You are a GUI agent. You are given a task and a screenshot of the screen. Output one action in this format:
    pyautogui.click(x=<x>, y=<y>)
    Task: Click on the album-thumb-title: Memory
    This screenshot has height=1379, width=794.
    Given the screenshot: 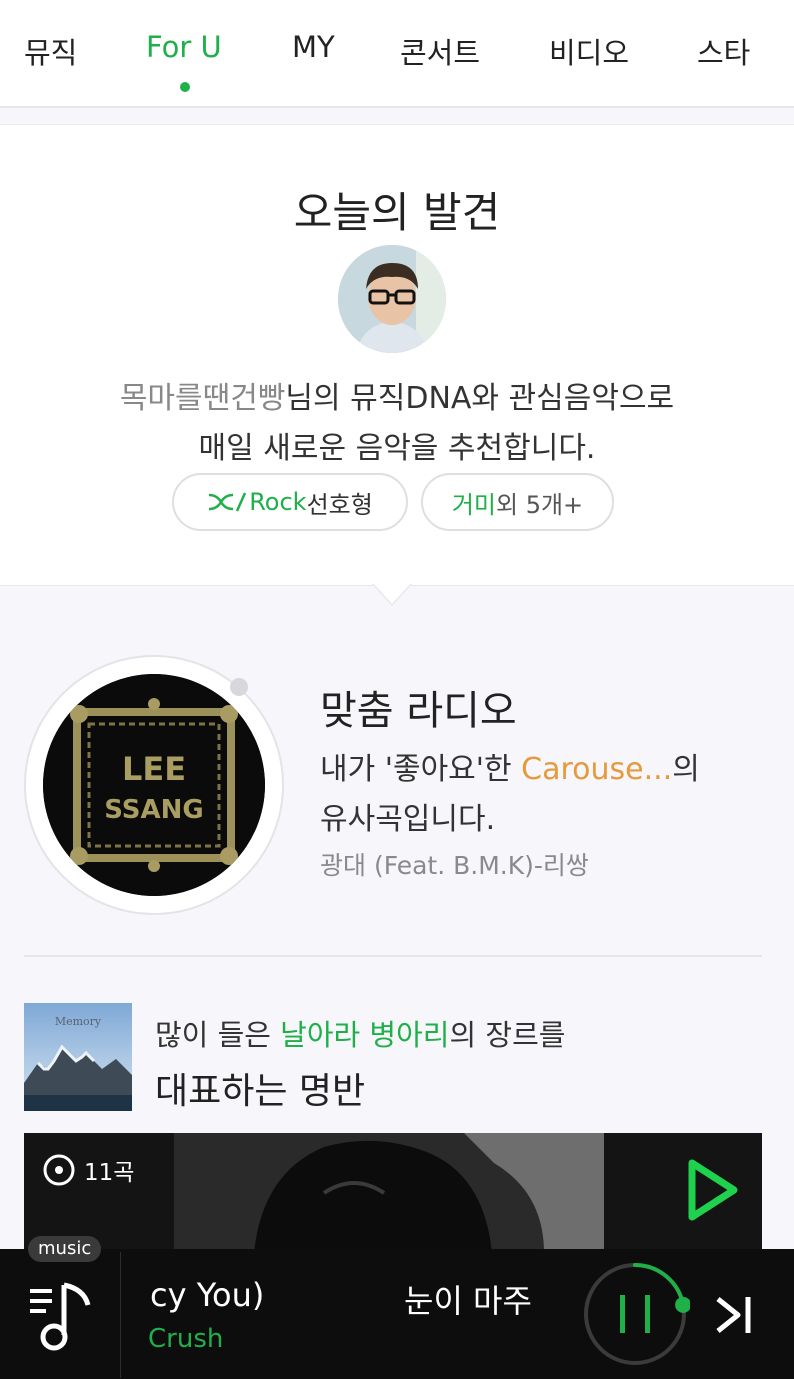 What is the action you would take?
    pyautogui.click(x=78, y=1021)
    